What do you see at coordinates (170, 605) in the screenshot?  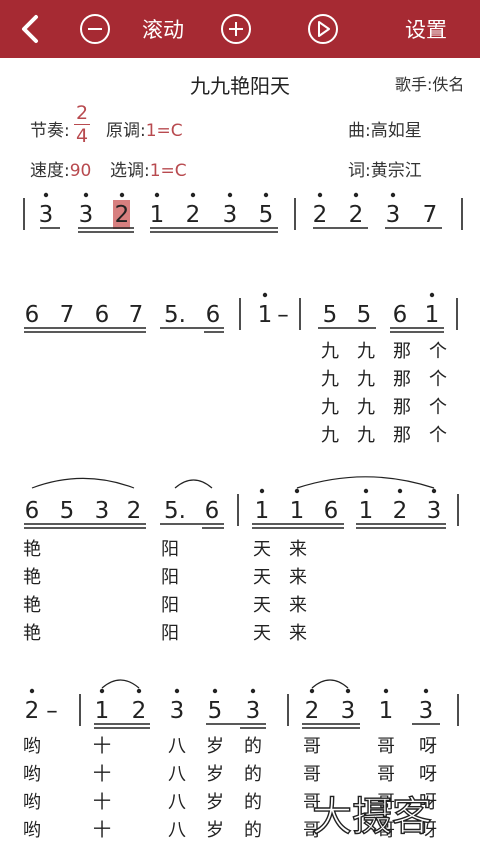 I see `lyric-char: 阳` at bounding box center [170, 605].